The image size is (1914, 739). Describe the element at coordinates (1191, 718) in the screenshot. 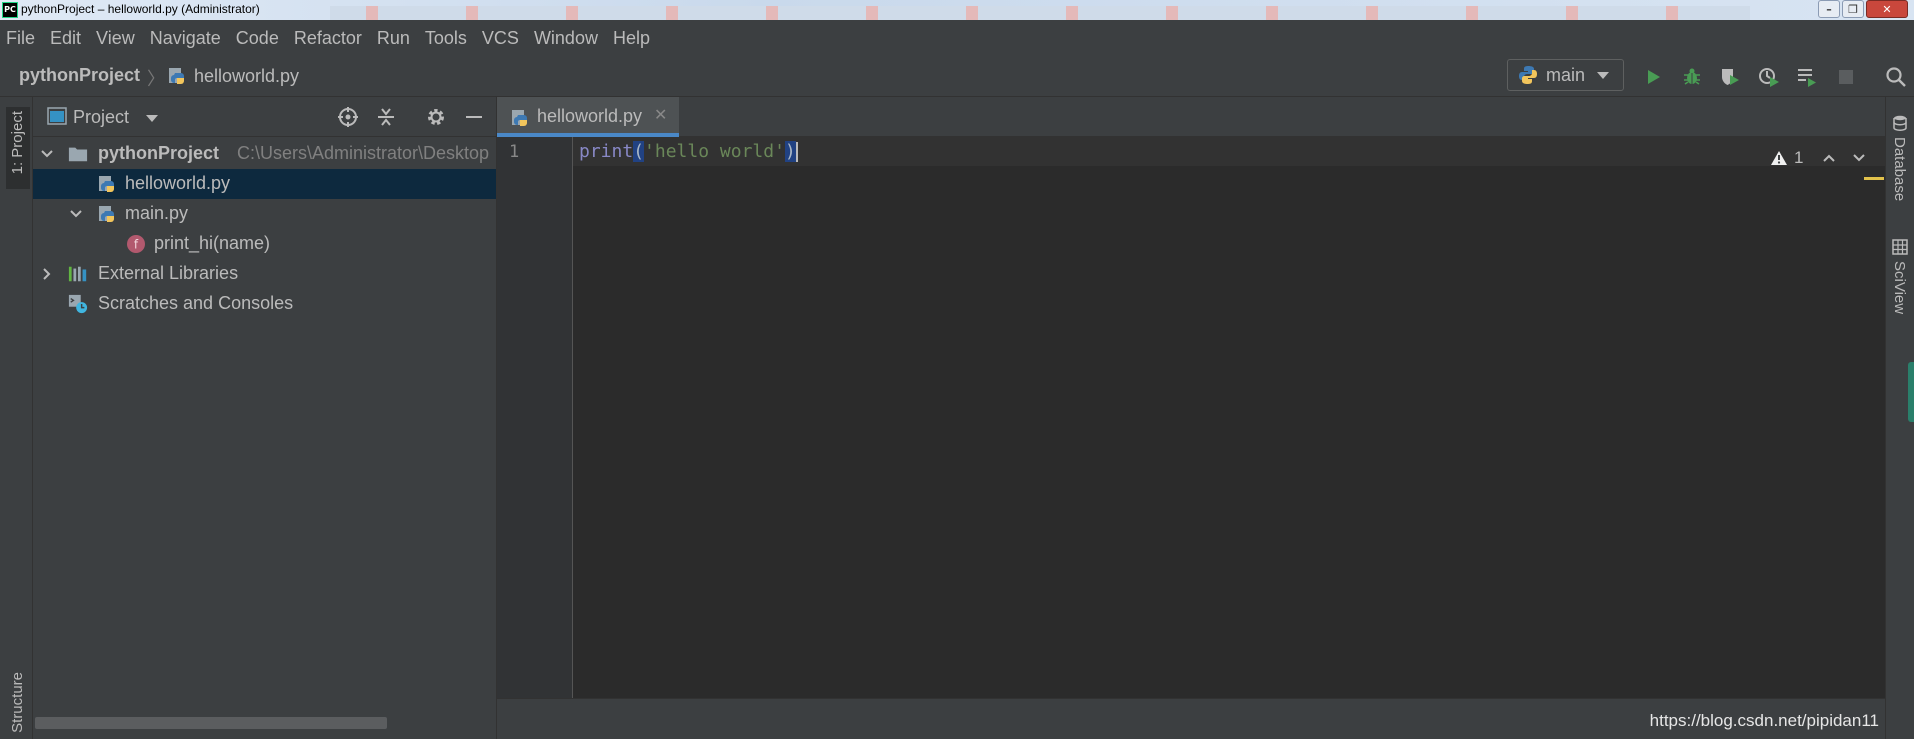

I see `editor-bottom-bar: https://blog.csdn.net/pipidan11` at that location.